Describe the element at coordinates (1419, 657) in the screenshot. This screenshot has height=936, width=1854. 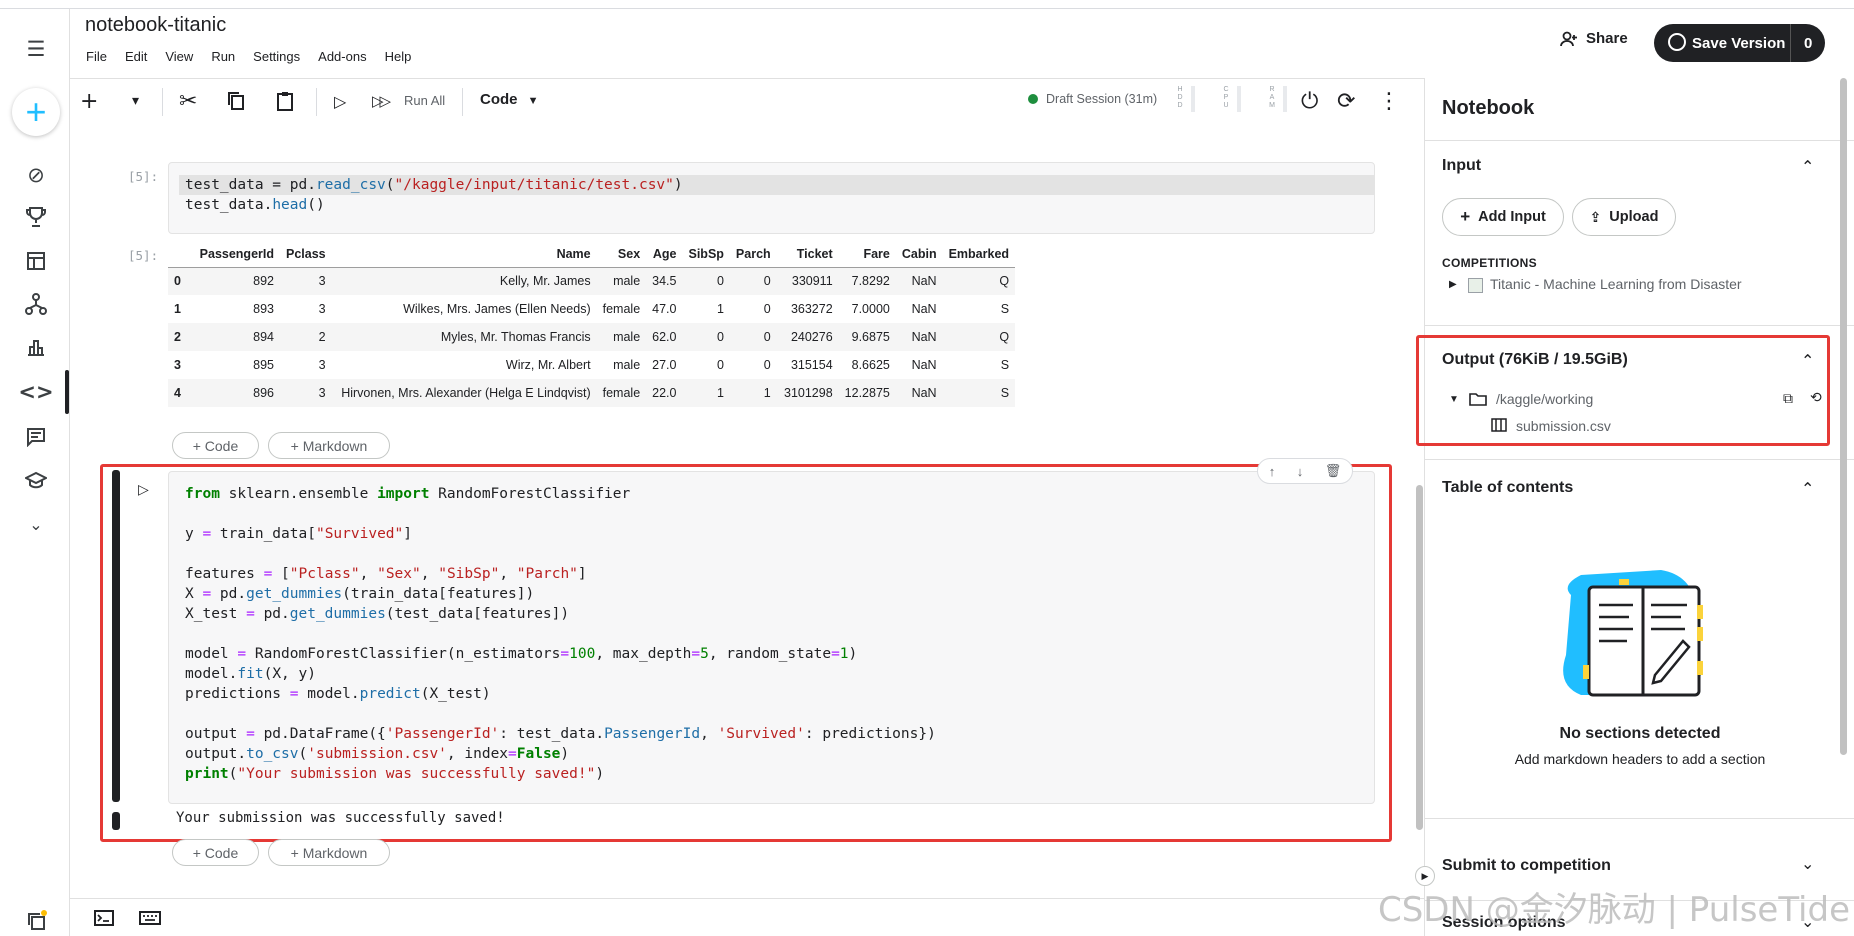
I see `editor-scrollbar` at that location.